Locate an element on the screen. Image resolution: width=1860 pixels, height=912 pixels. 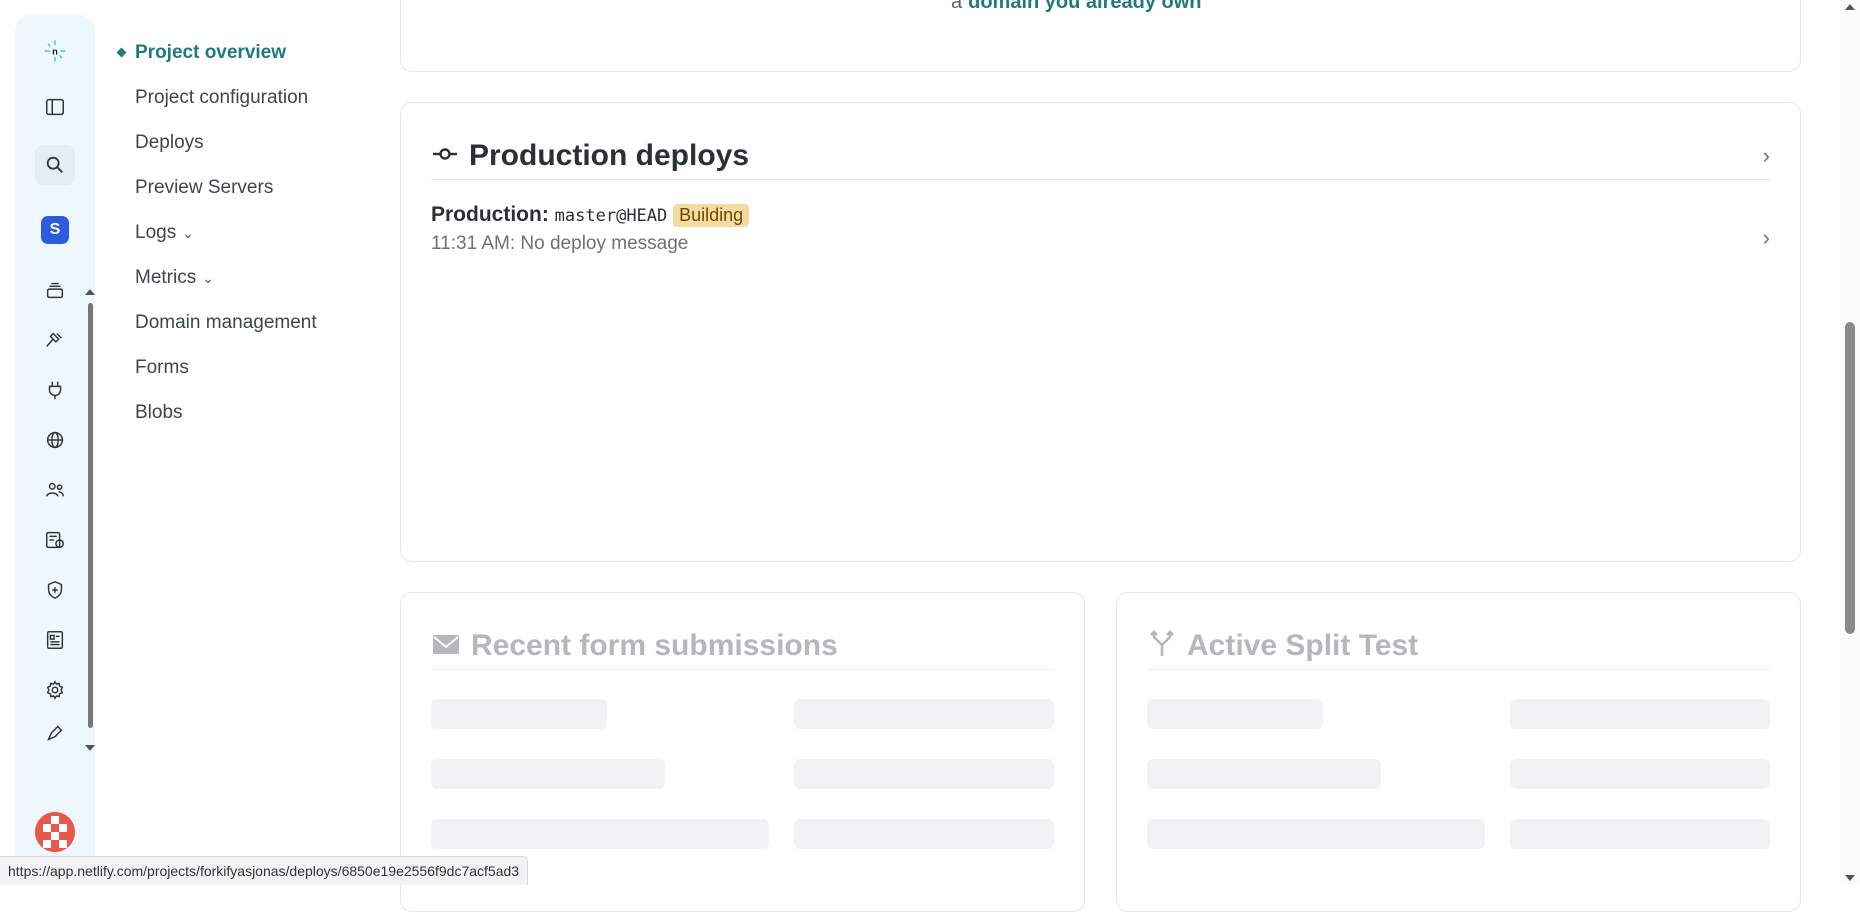
split-test-header: Active Split Test is located at coordinates (1458, 646).